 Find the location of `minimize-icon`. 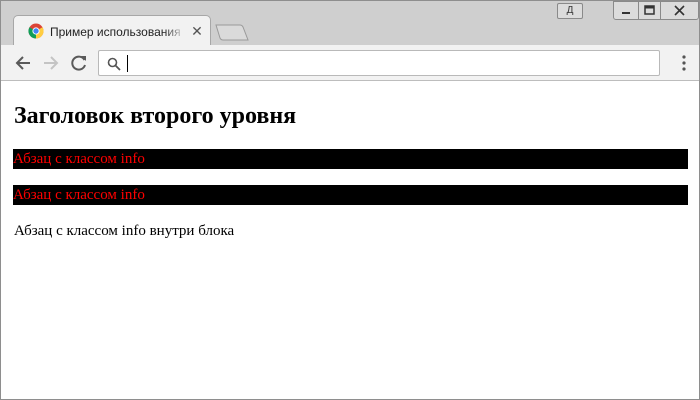

minimize-icon is located at coordinates (626, 13).